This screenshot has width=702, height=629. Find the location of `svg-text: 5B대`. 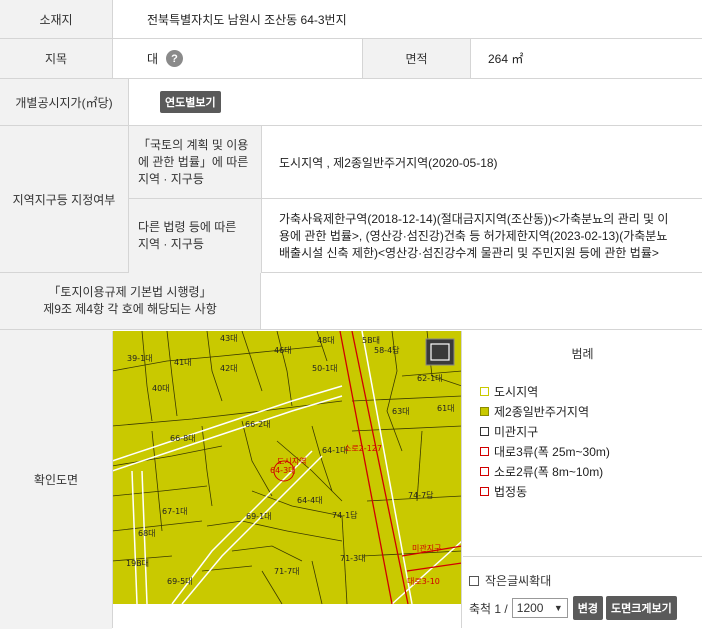

svg-text: 5B대 is located at coordinates (371, 340).